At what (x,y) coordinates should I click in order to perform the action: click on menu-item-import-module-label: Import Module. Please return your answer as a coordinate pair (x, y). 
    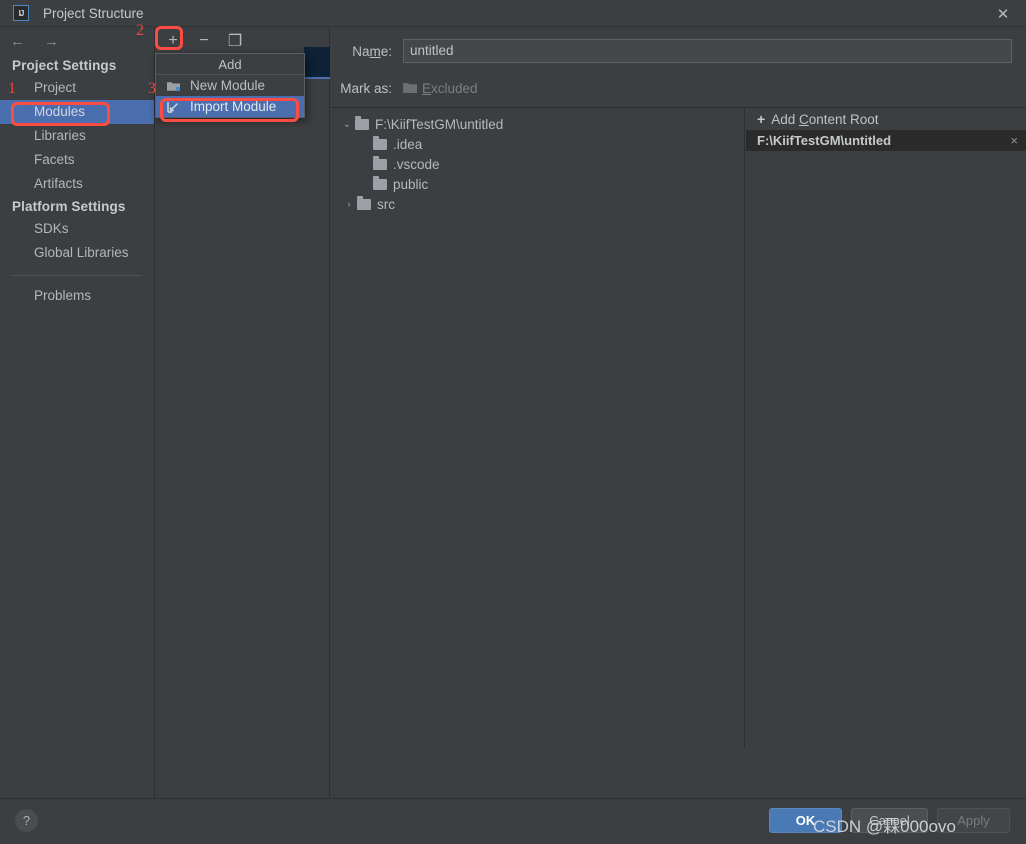
    Looking at the image, I should click on (233, 106).